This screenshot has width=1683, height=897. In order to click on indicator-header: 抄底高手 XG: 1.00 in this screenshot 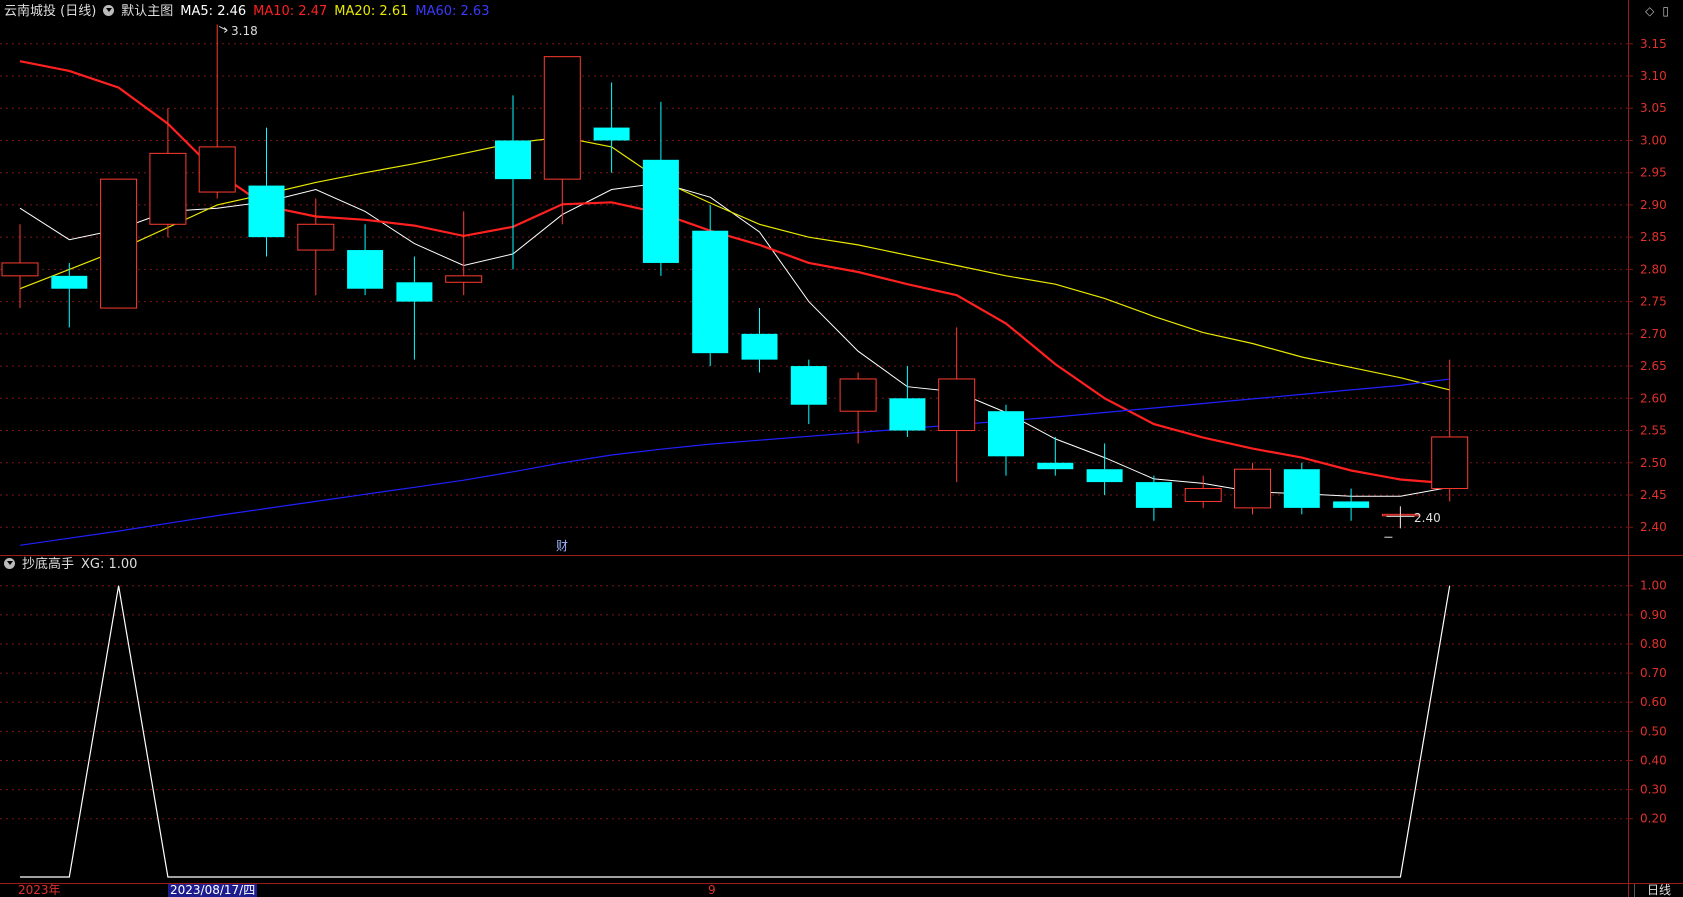, I will do `click(74, 565)`.